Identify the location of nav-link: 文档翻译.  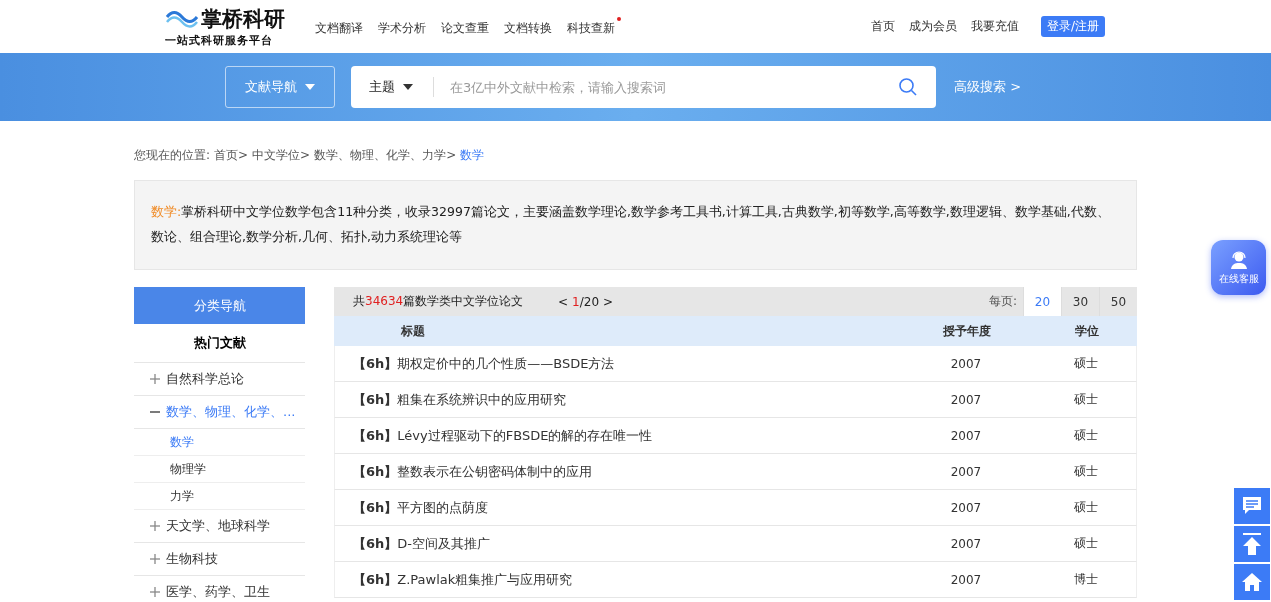
(342, 26).